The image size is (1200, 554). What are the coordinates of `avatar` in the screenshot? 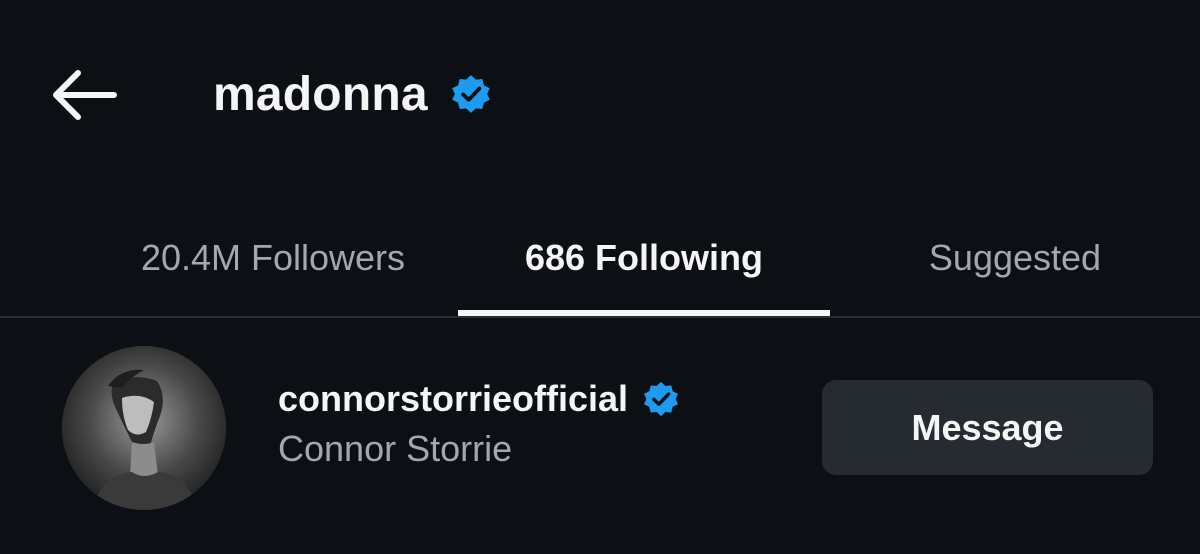 It's located at (144, 428).